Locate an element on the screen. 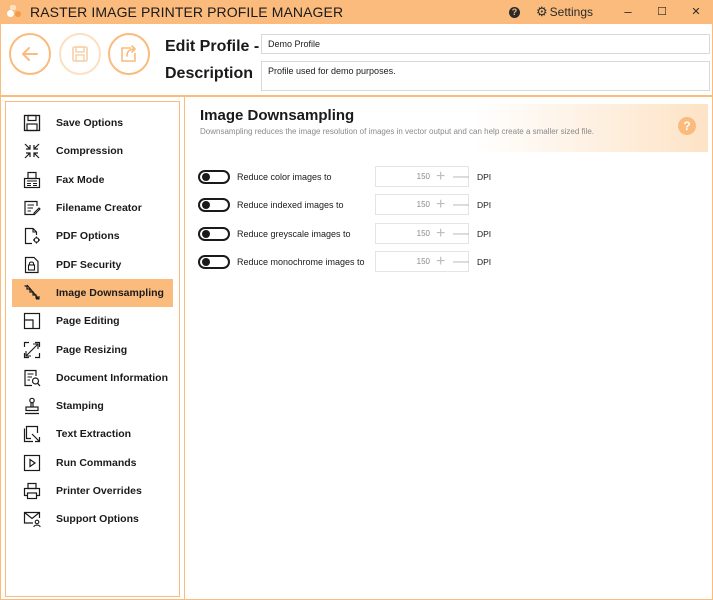 The height and width of the screenshot is (600, 713). fax-icon is located at coordinates (32, 180).